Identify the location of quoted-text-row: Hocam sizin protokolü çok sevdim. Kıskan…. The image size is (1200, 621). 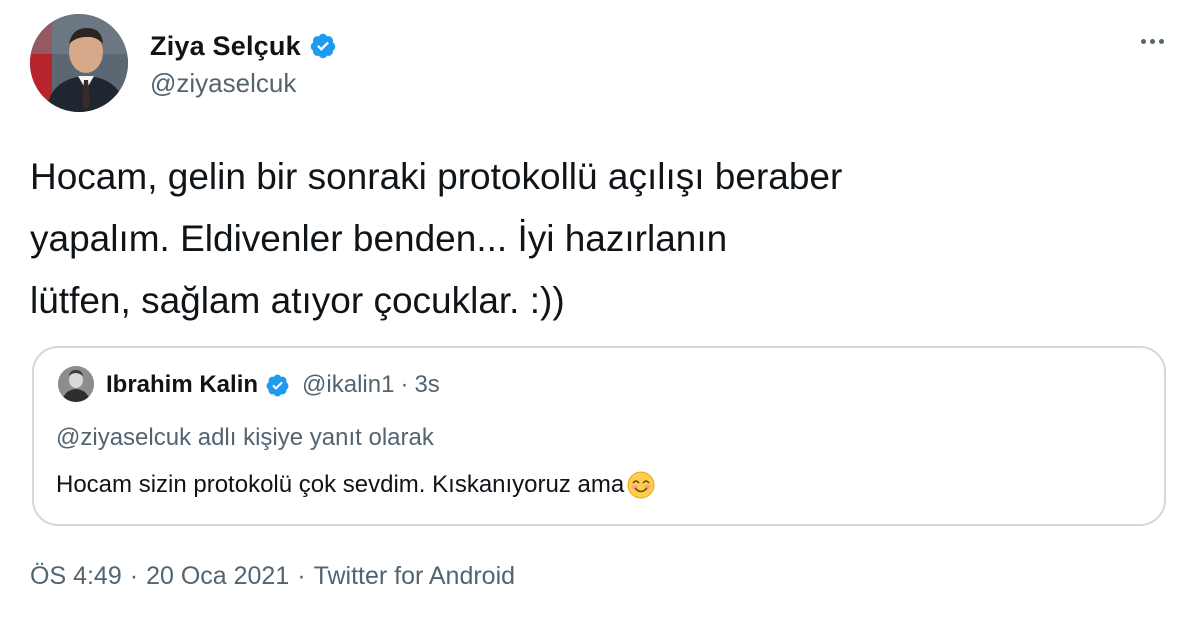
(356, 485).